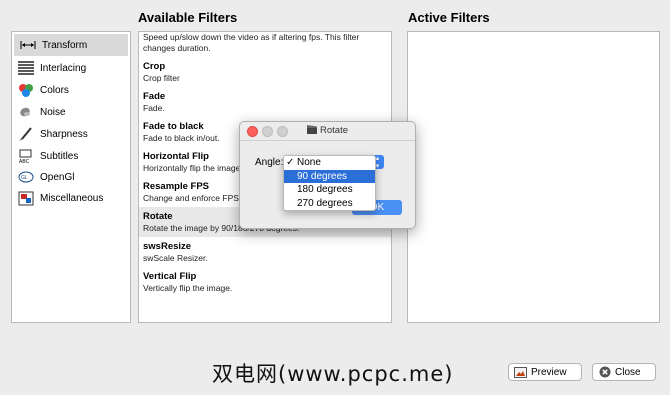 The height and width of the screenshot is (395, 670). What do you see at coordinates (265, 252) in the screenshot?
I see `filter-item-swsresize: swsResize swScale Resizer.` at bounding box center [265, 252].